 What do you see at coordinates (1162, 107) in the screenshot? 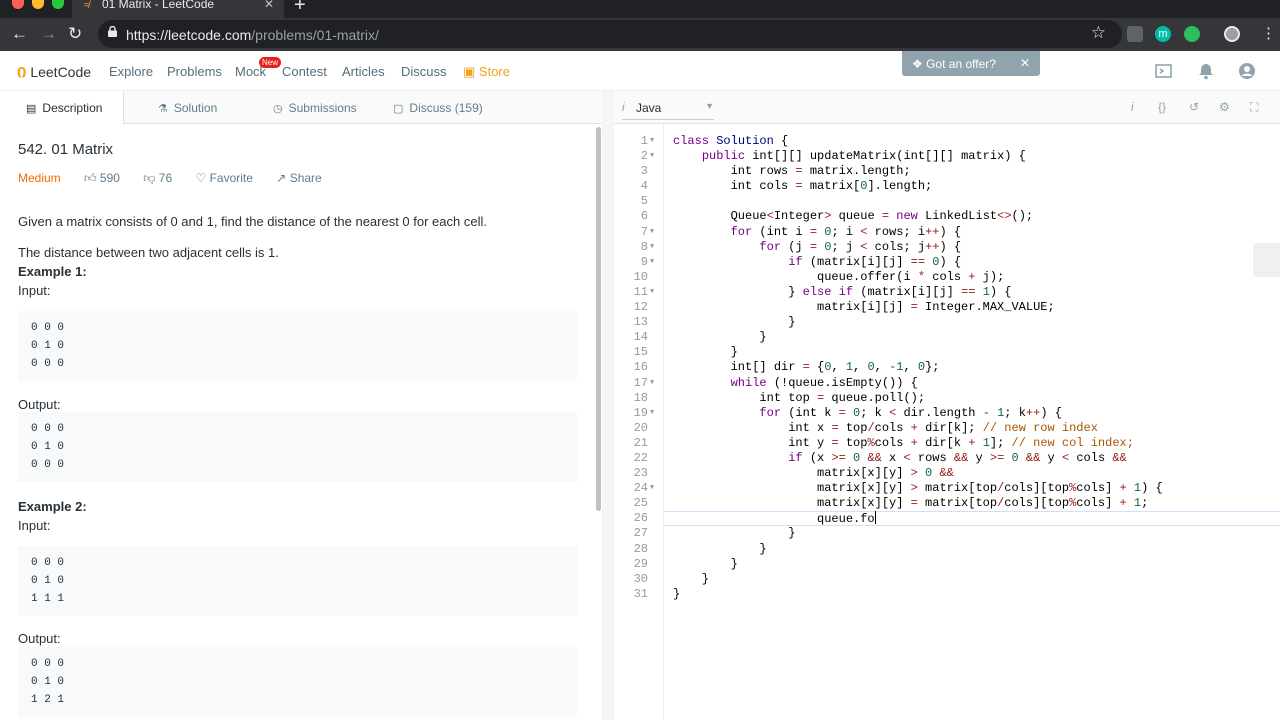
I see `braces-icon: {}` at bounding box center [1162, 107].